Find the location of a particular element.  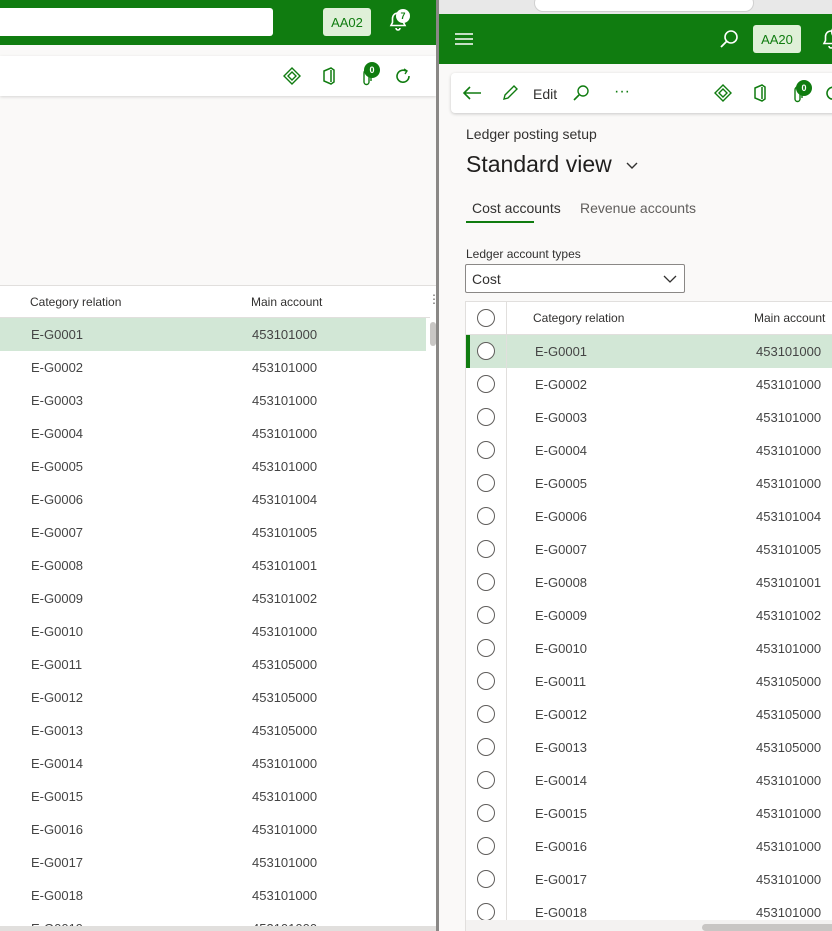

table-row: E-G0002 453101000 is located at coordinates (649, 384).